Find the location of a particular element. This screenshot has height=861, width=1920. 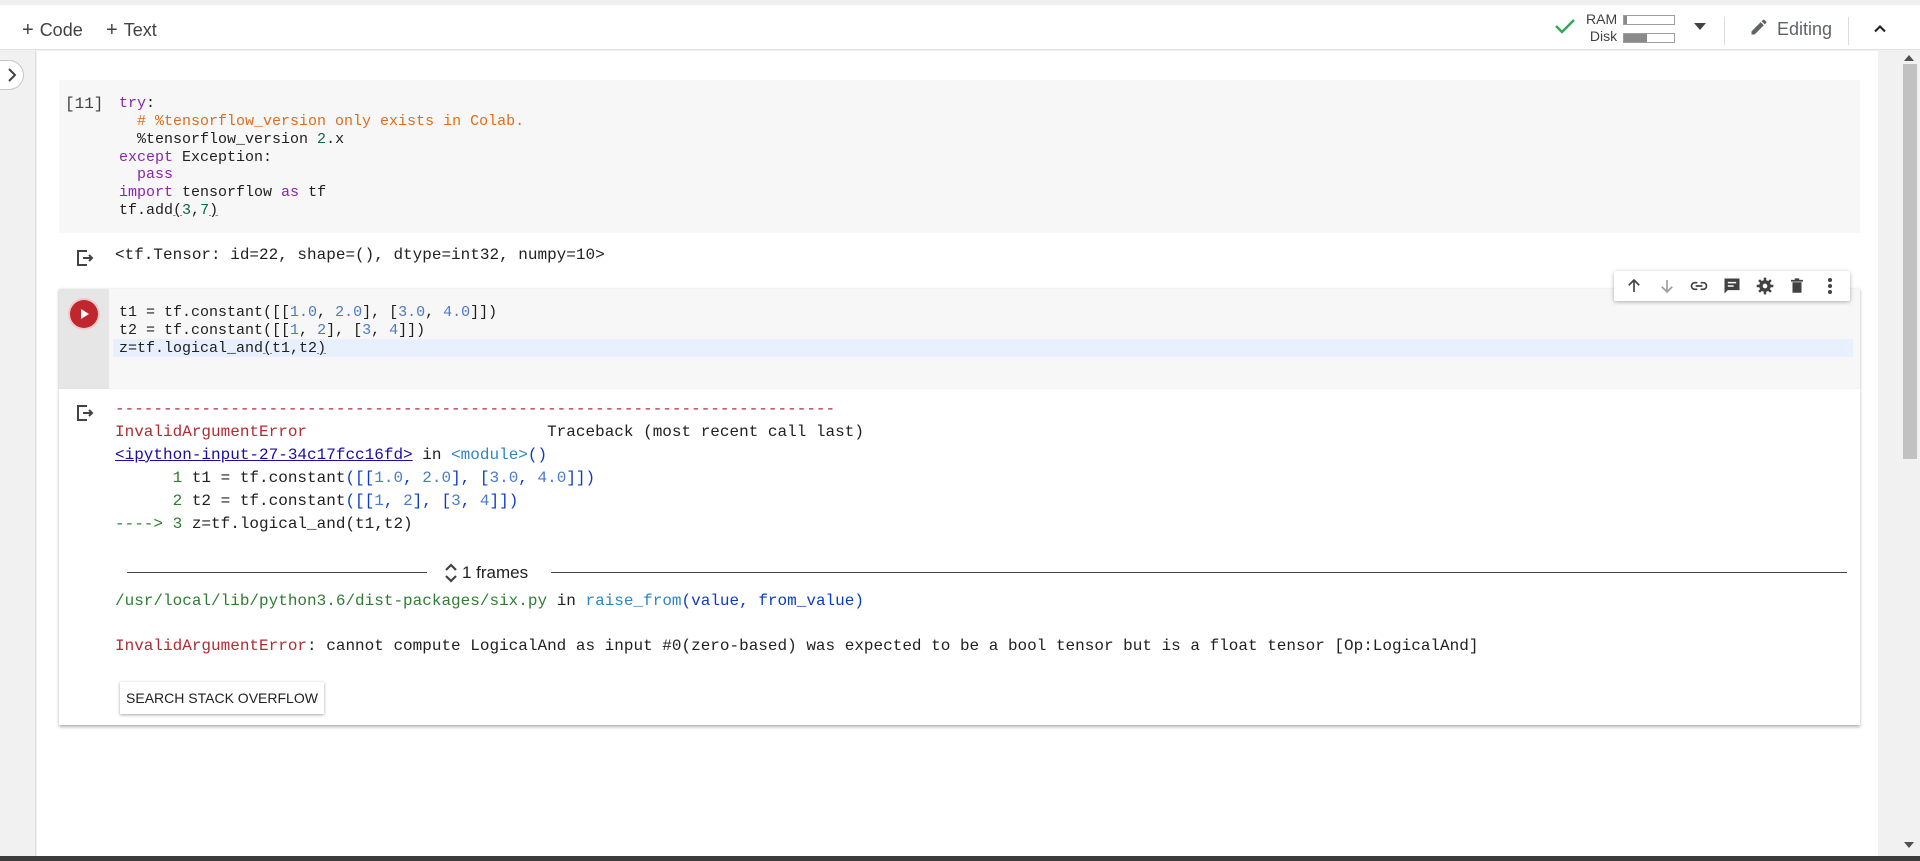

ram-usage-bar is located at coordinates (1649, 19).